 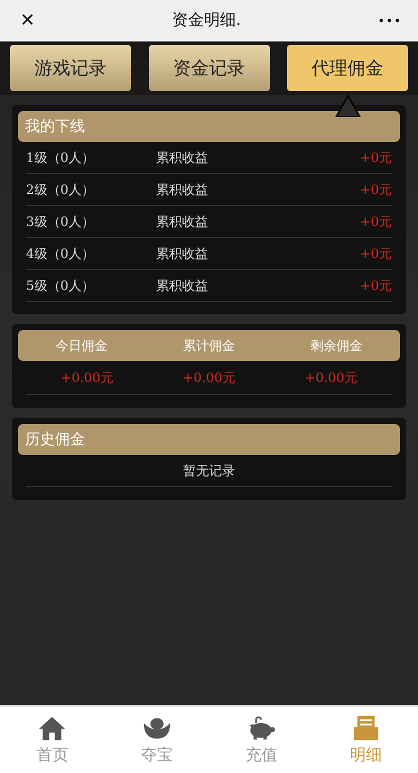 What do you see at coordinates (206, 20) in the screenshot?
I see `window-title: 资金明细.` at bounding box center [206, 20].